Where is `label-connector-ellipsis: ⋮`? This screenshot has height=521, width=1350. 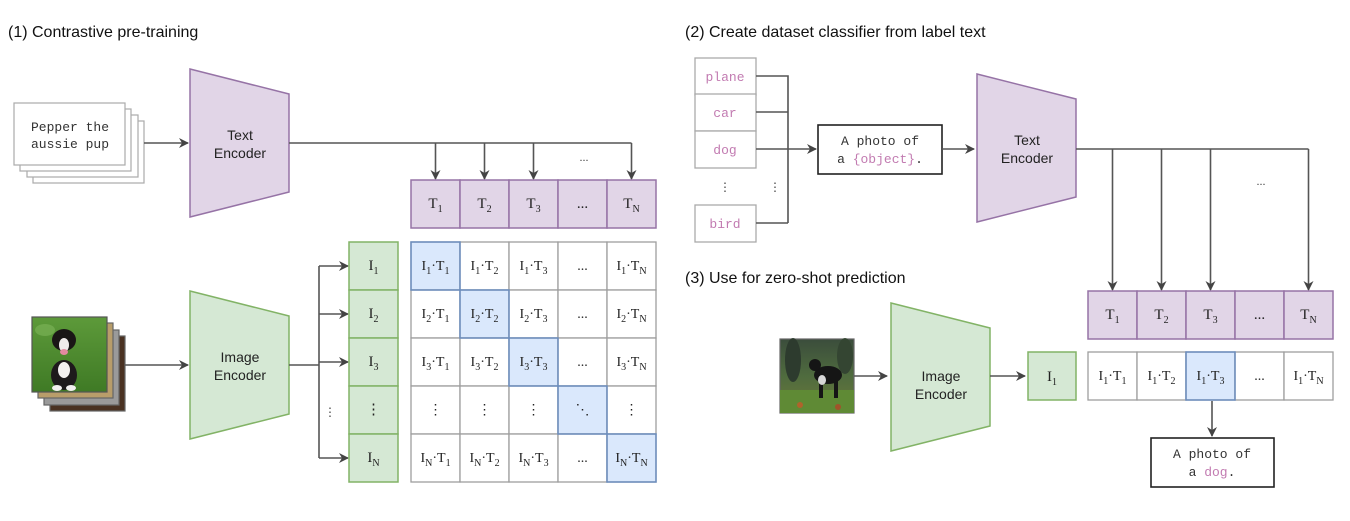
label-connector-ellipsis: ⋮ is located at coordinates (775, 187).